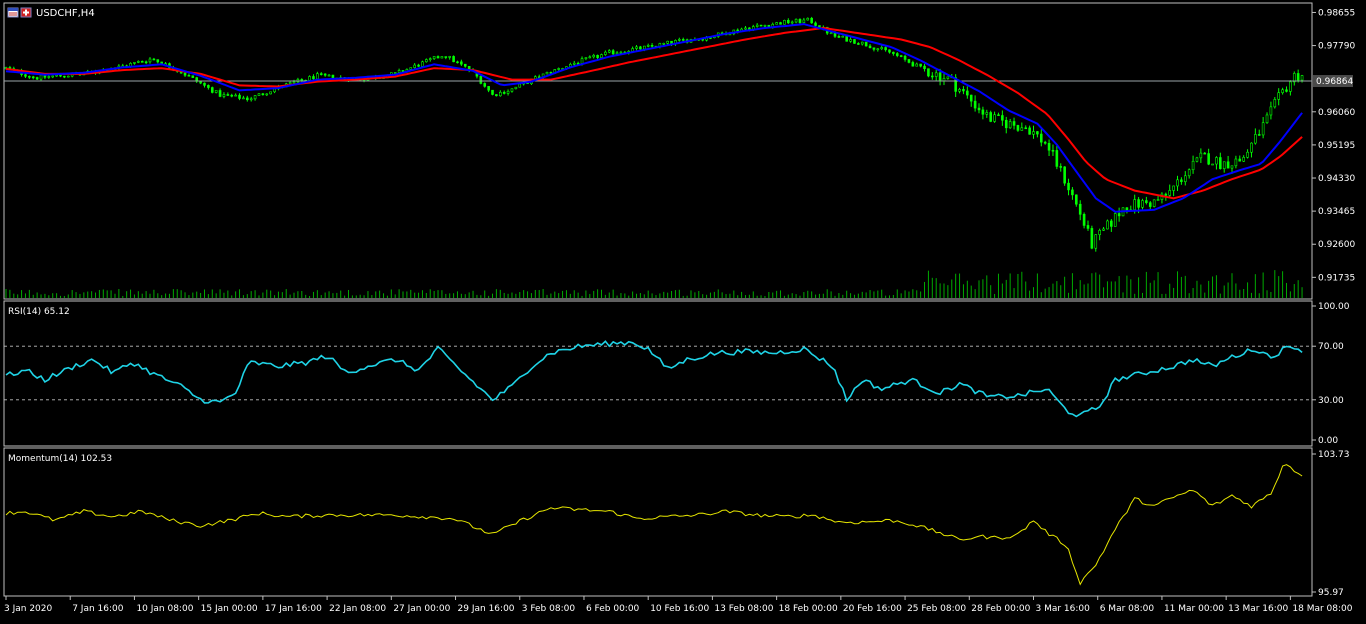 This screenshot has width=1366, height=624. I want to click on time-tick-label: 13 Mar 16:00, so click(1258, 609).